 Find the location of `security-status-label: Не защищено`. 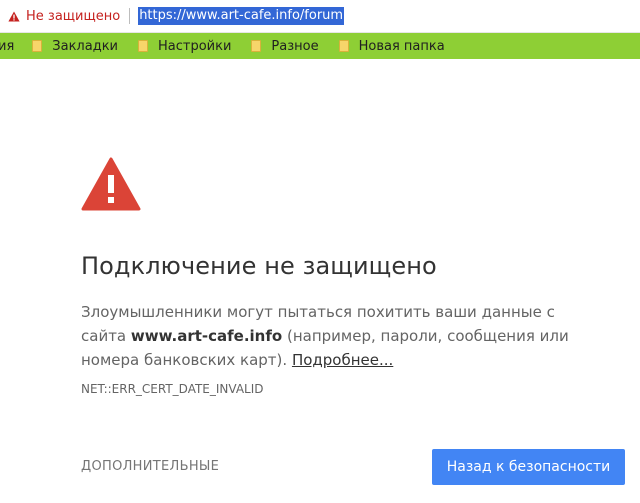

security-status-label: Не защищено is located at coordinates (73, 16).